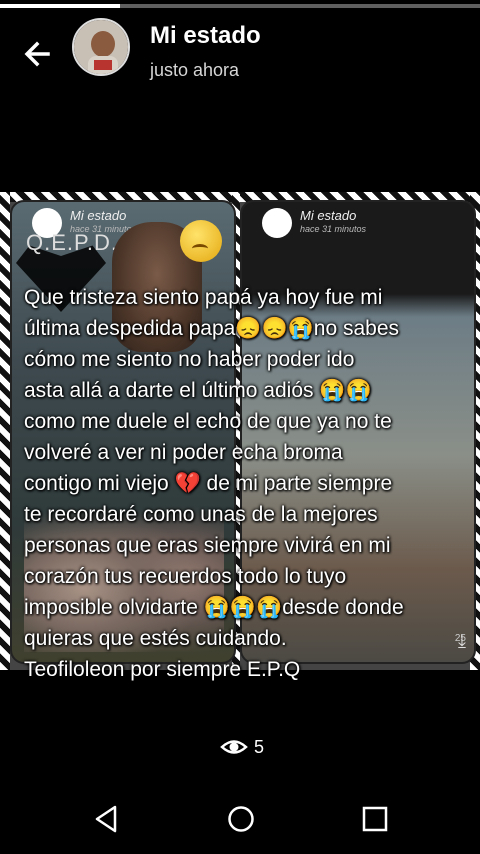 The image size is (480, 854). I want to click on stripe-border, so click(5, 431).